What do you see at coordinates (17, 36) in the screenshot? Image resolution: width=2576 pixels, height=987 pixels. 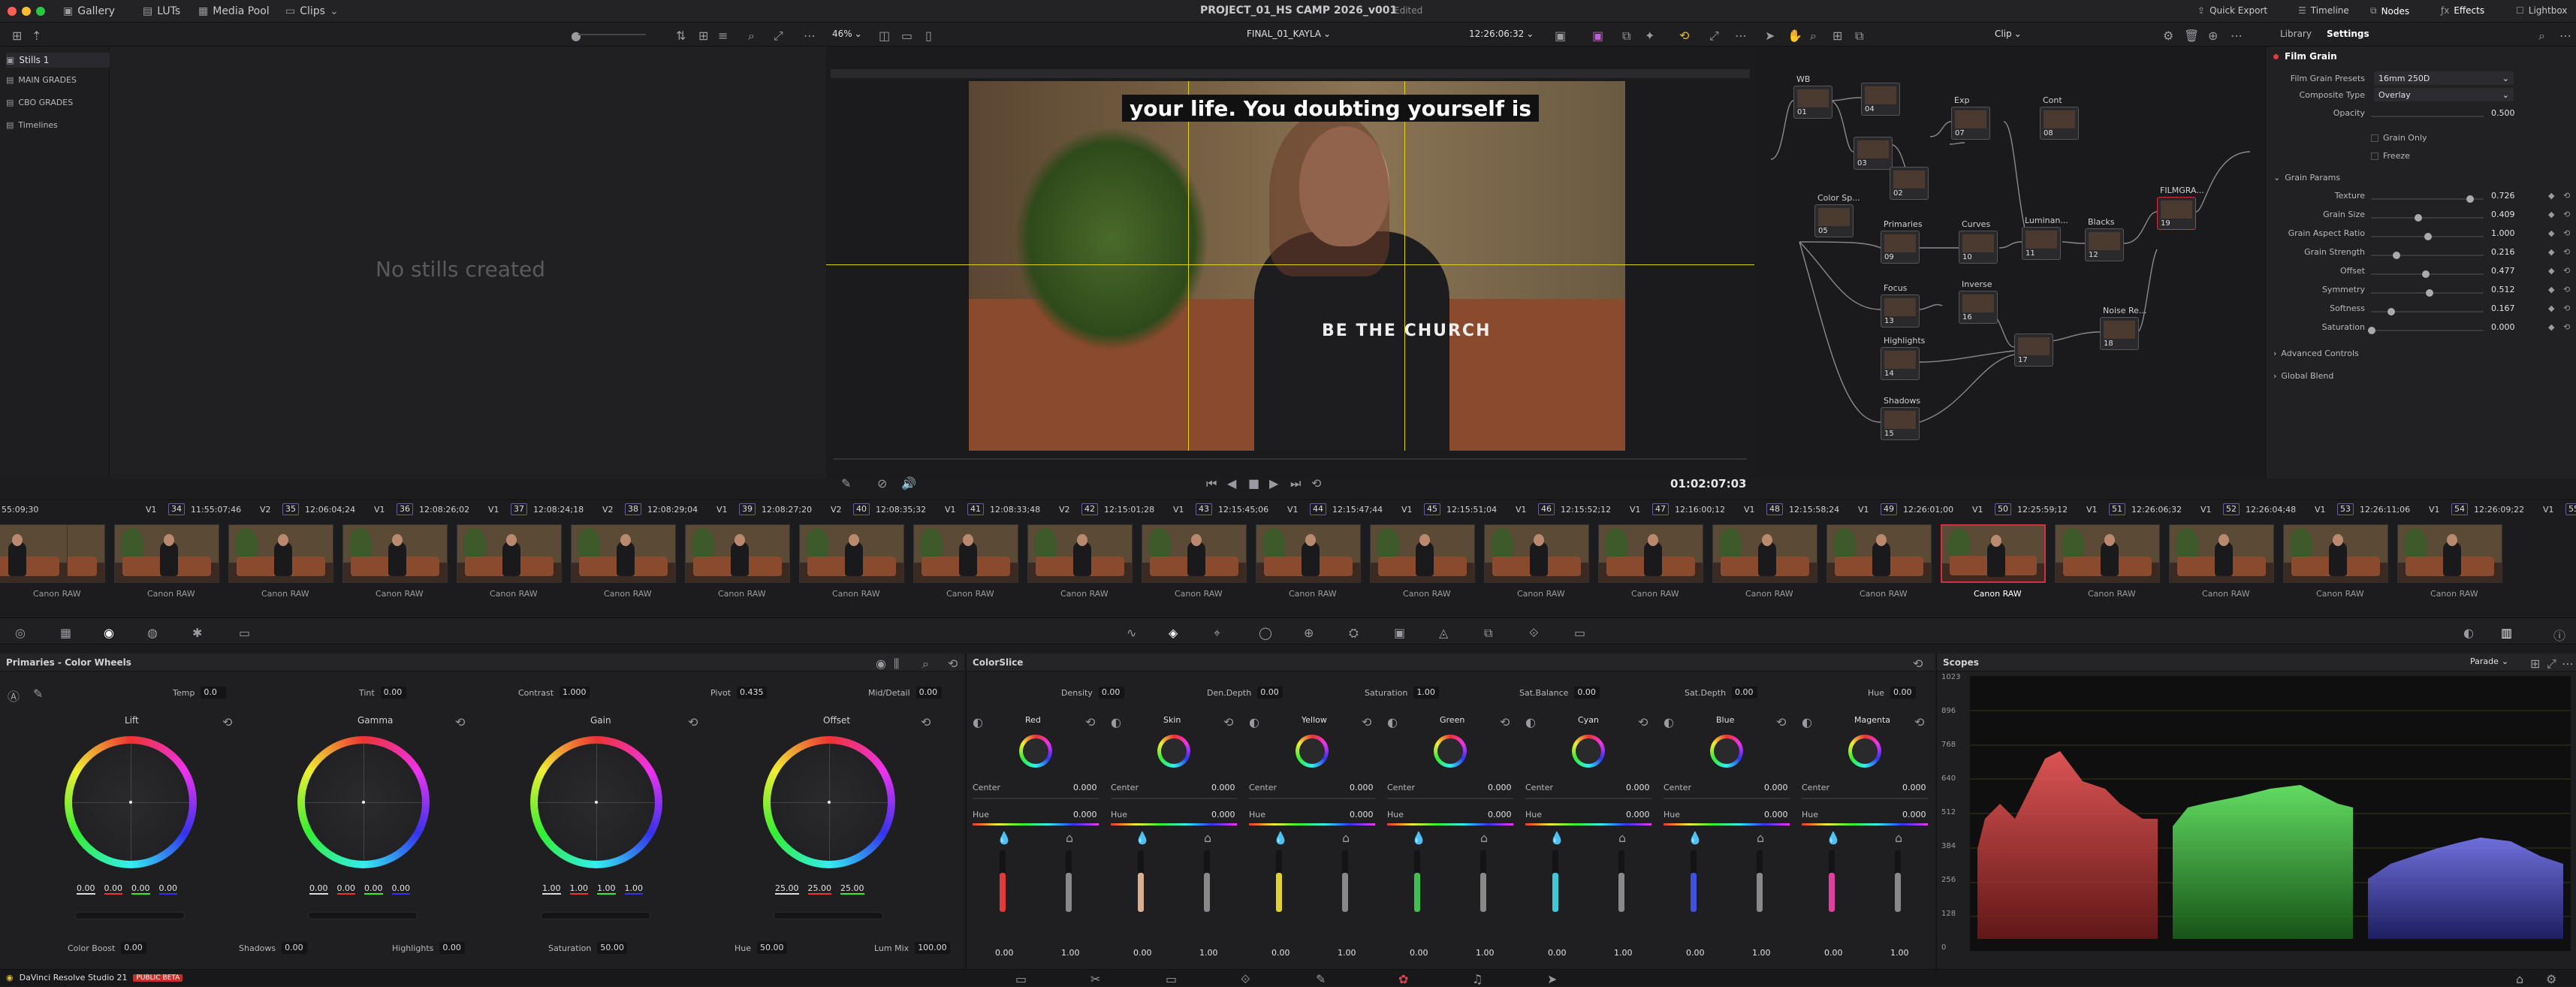 I see `grid-view-icon: ⊞` at bounding box center [17, 36].